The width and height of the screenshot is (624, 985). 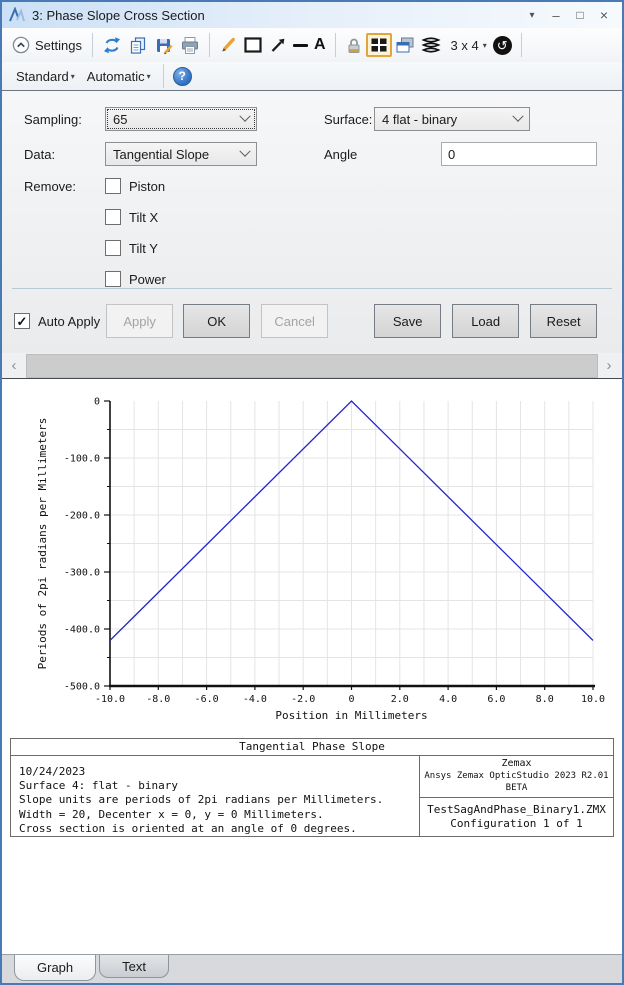 I want to click on cascade-windows-icon, so click(x=405, y=45).